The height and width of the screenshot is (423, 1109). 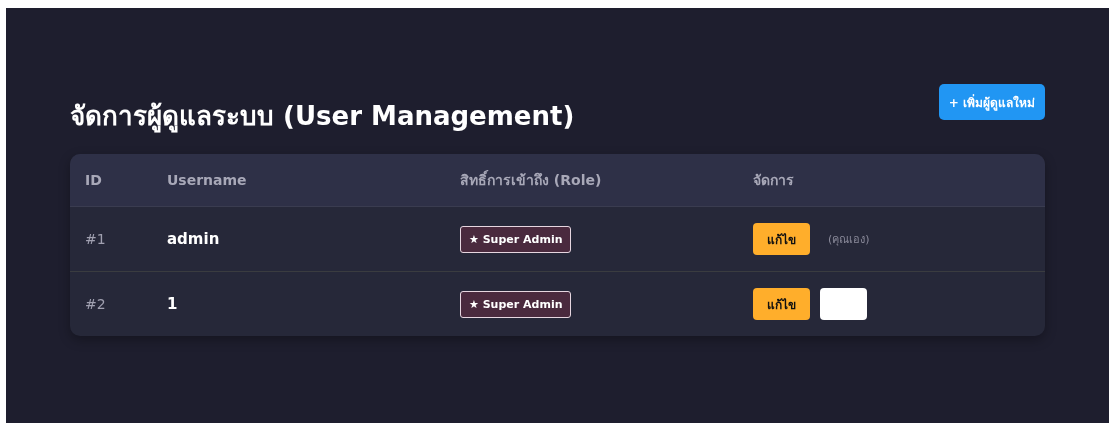 What do you see at coordinates (774, 180) in the screenshot?
I see `column-header: จัดการ` at bounding box center [774, 180].